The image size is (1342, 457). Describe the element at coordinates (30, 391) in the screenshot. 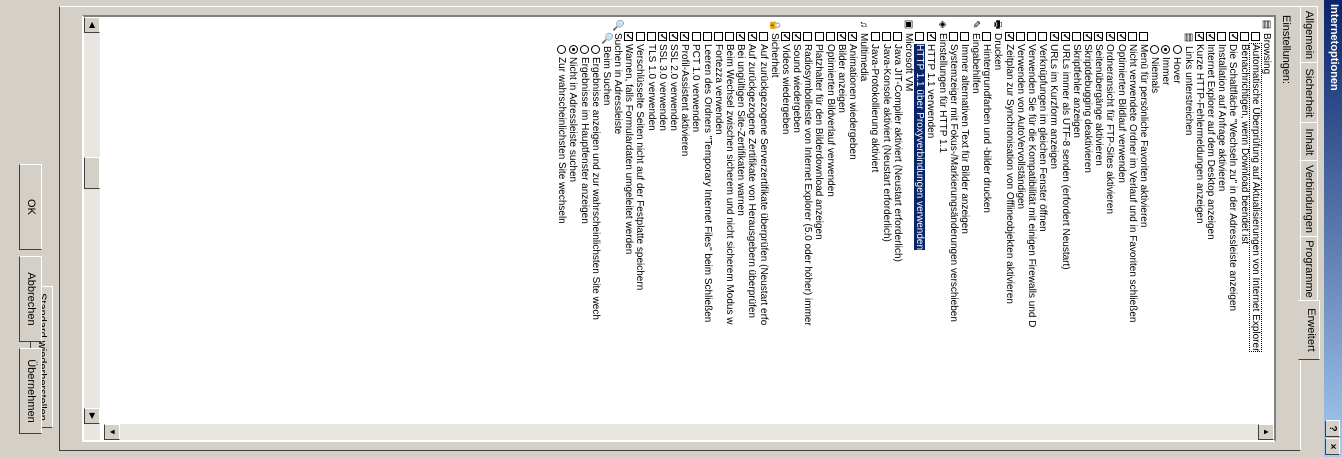

I see `apply-button: Übernehmen` at that location.